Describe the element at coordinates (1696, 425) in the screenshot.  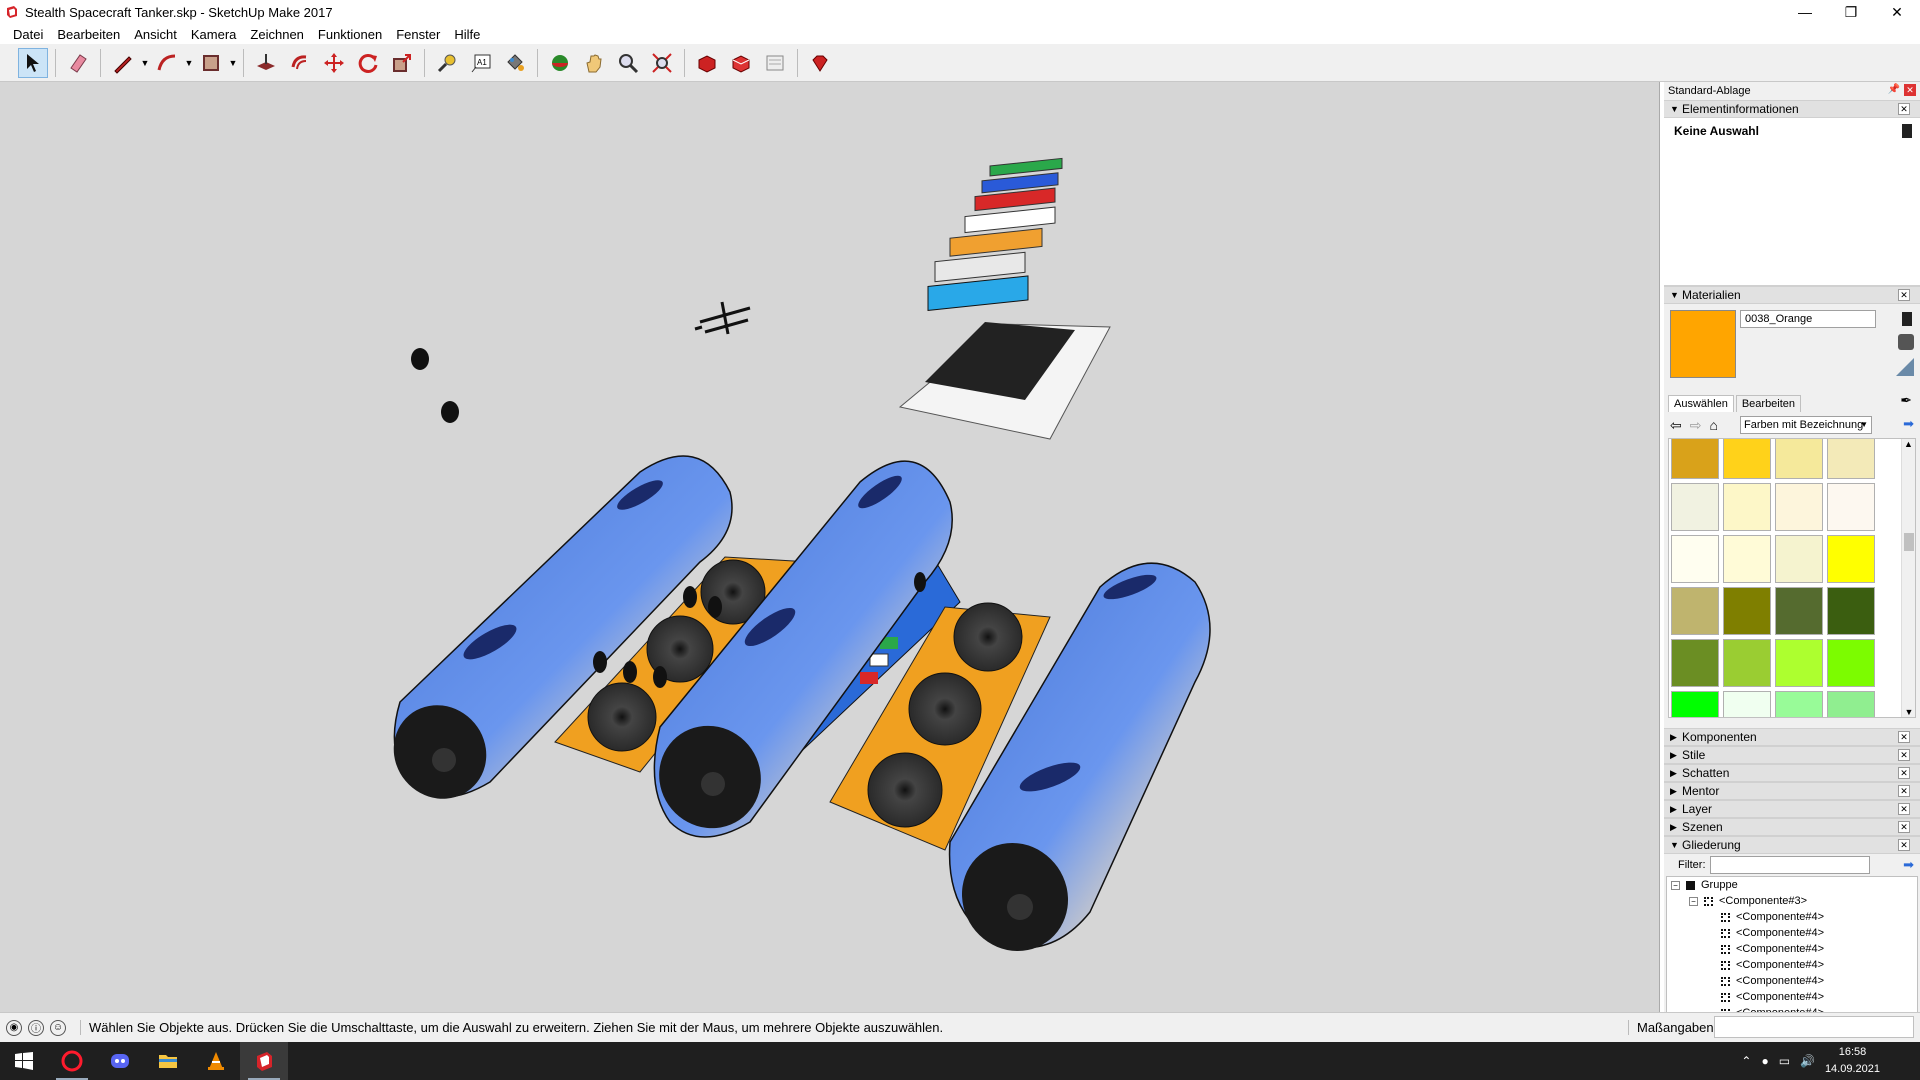
I see `forward-arrow-icon: ⇨` at that location.